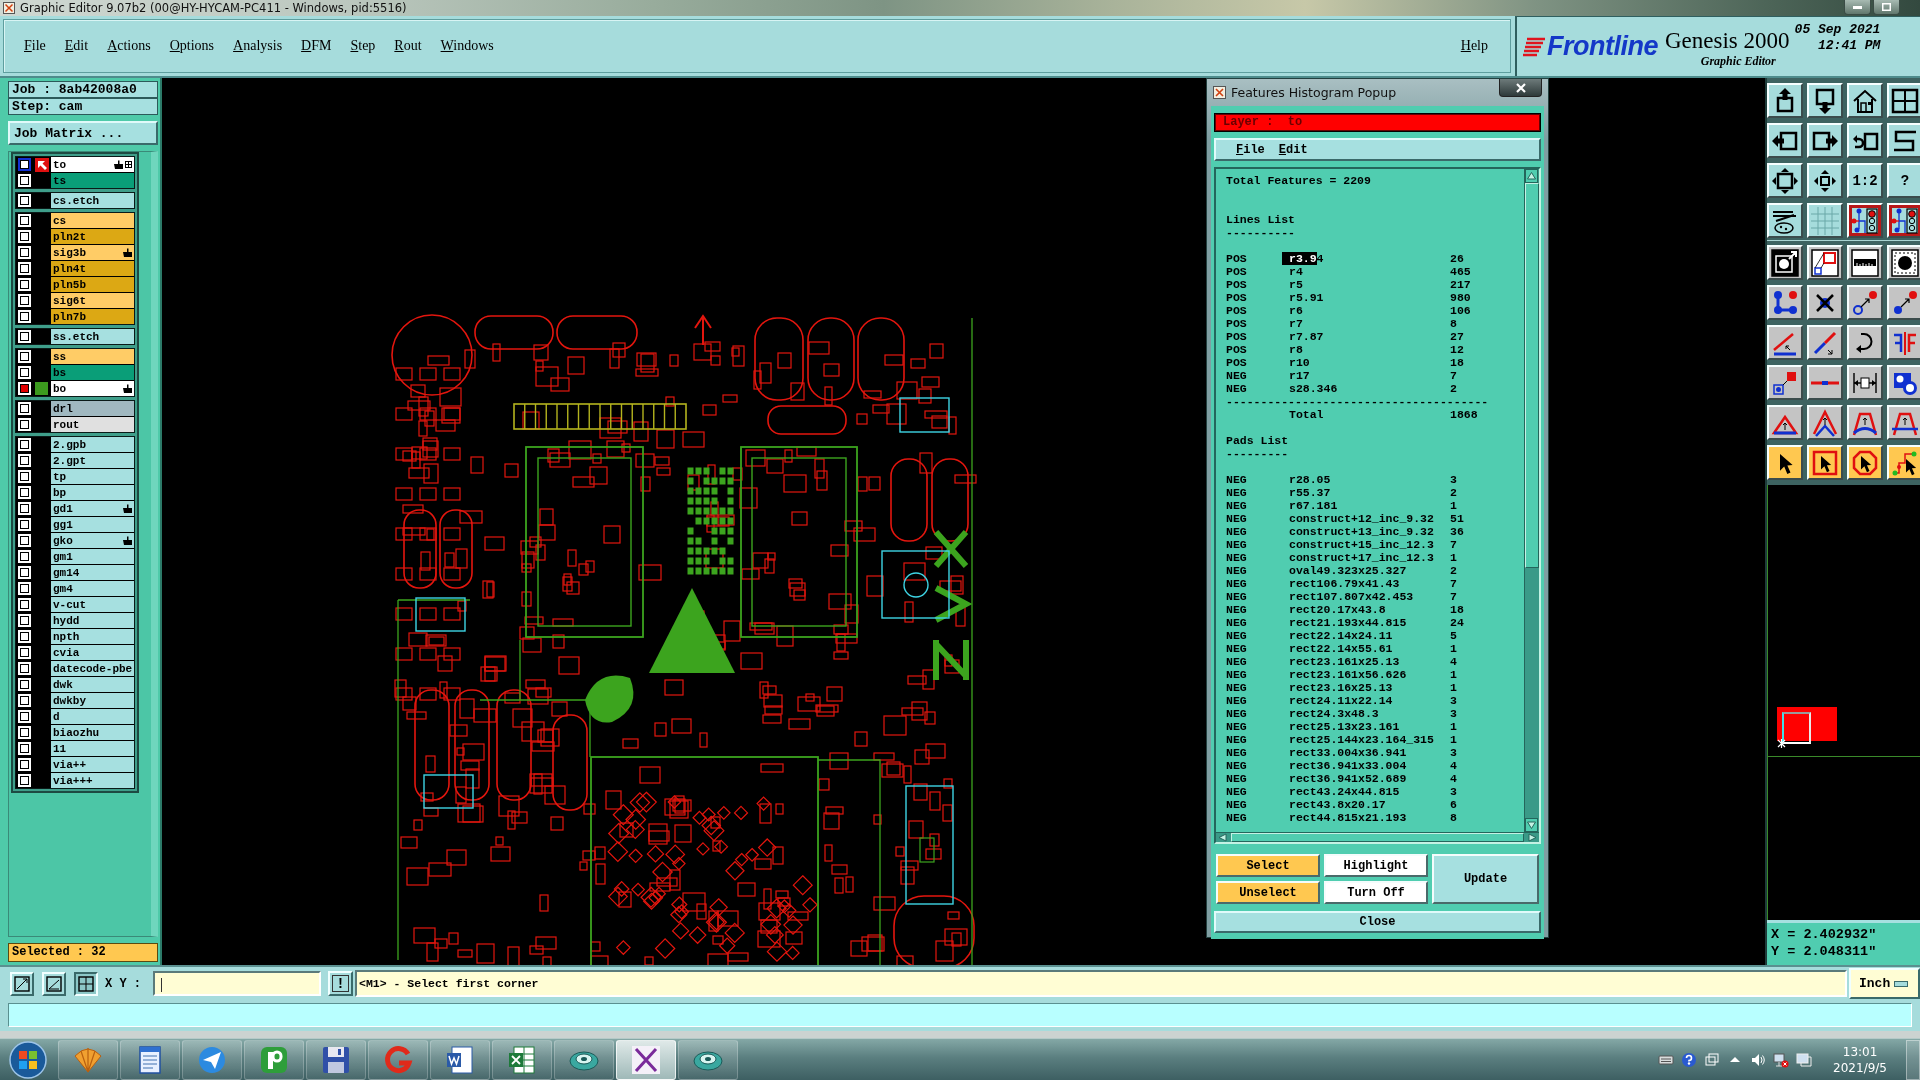 The height and width of the screenshot is (1080, 1920). I want to click on menu-item: Help, so click(1474, 46).